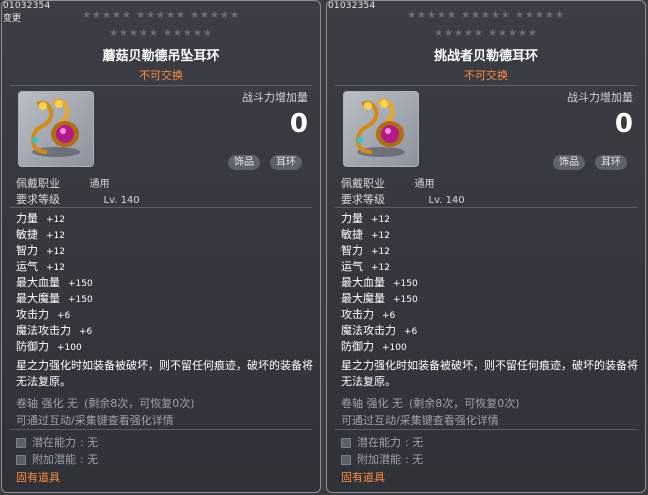 Image resolution: width=648 pixels, height=495 pixels. What do you see at coordinates (40, 219) in the screenshot?
I see `stat-row: 力量 +12` at bounding box center [40, 219].